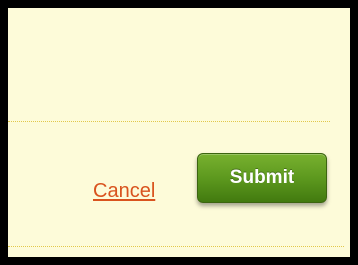 The height and width of the screenshot is (265, 358). What do you see at coordinates (176, 246) in the screenshot?
I see `bottom-dotted-divider` at bounding box center [176, 246].